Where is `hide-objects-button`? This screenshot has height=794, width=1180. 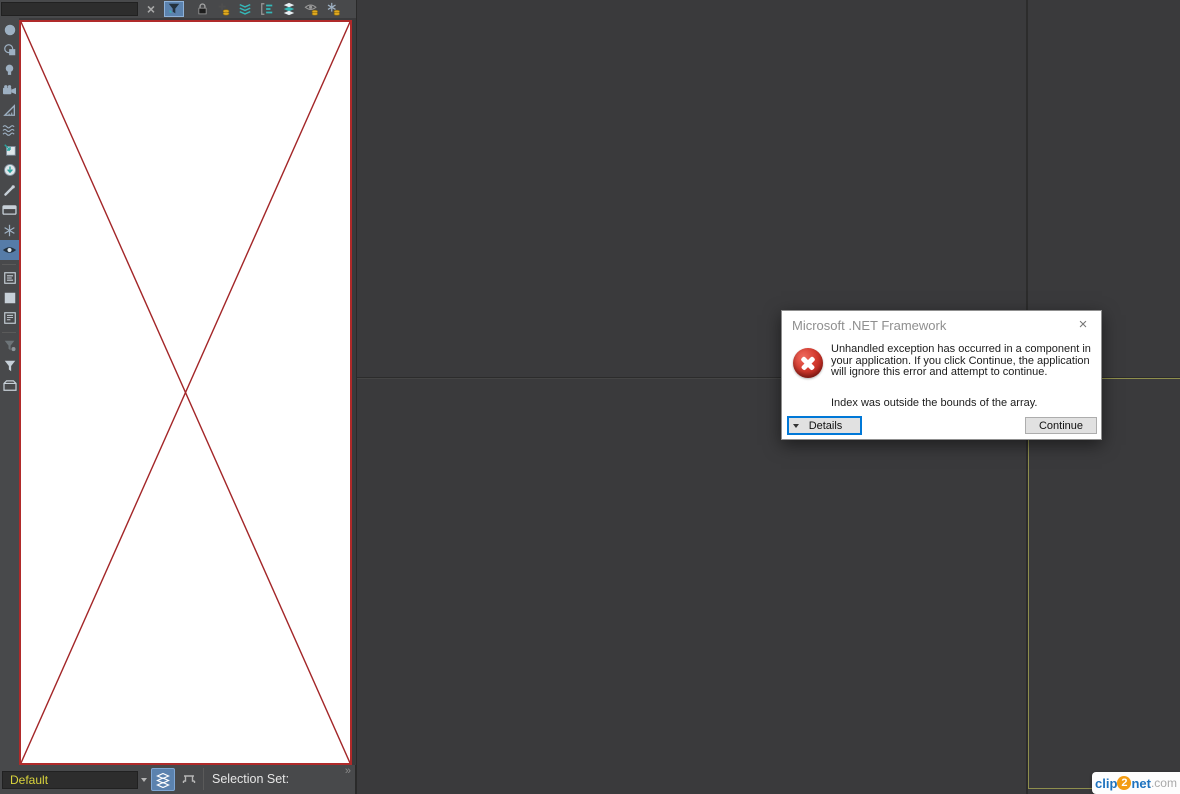
hide-objects-button is located at coordinates (311, 9).